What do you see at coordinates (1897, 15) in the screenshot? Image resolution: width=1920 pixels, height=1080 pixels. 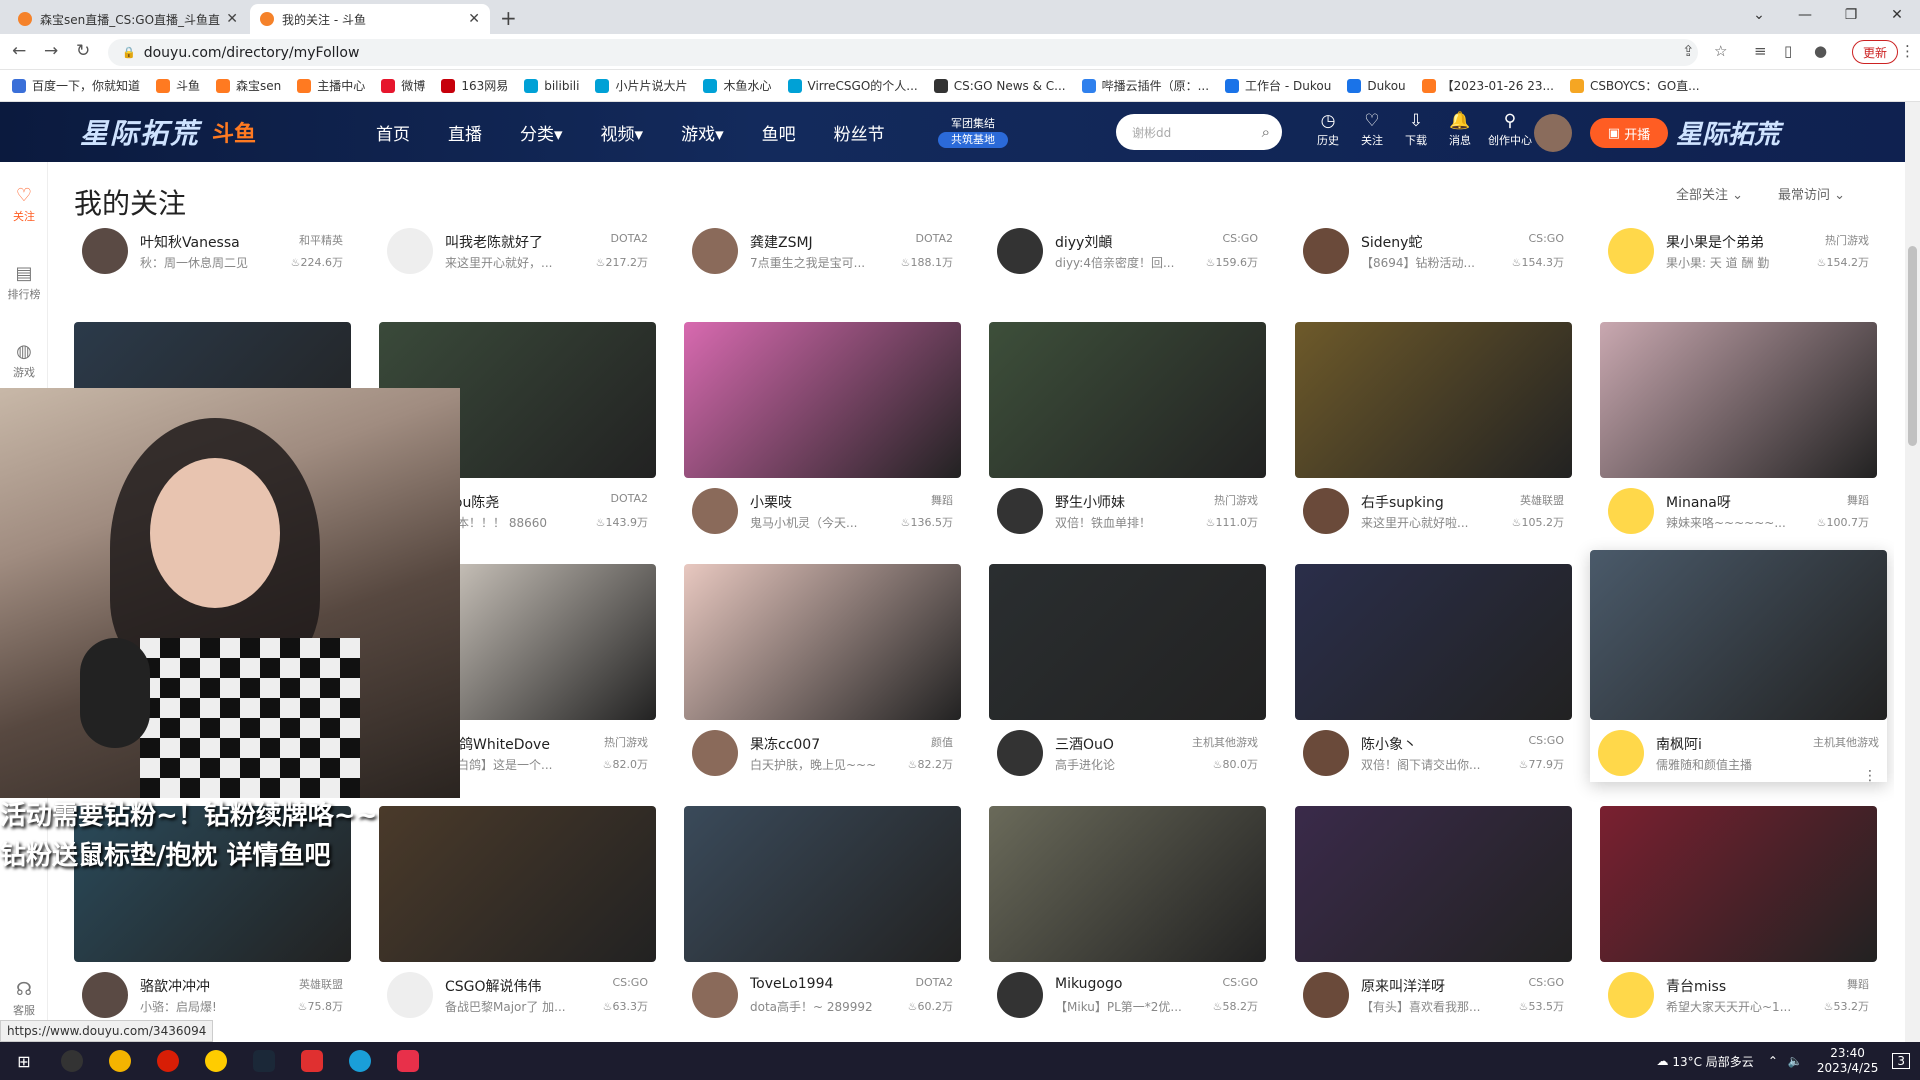 I see `close-window-icon: ✕` at bounding box center [1897, 15].